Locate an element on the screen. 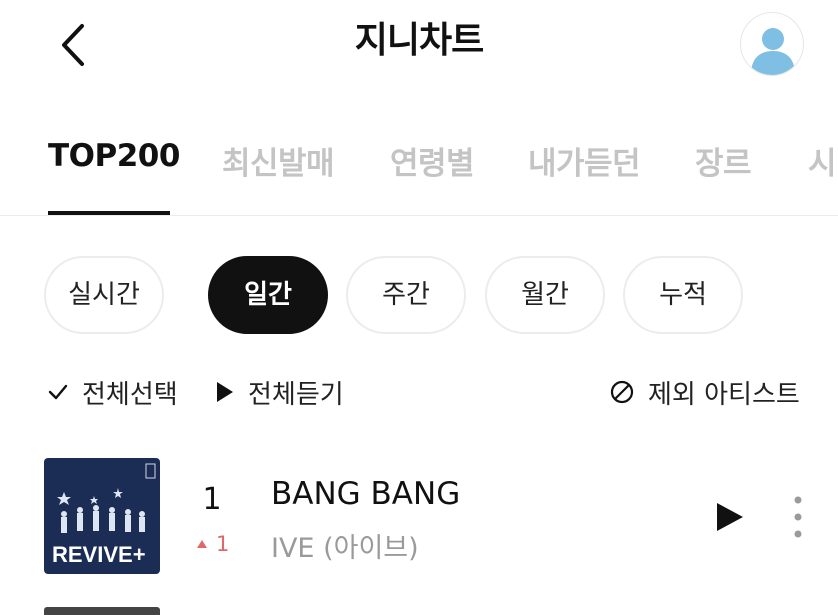 The width and height of the screenshot is (838, 615). period-chip-daily: 일간 is located at coordinates (268, 295).